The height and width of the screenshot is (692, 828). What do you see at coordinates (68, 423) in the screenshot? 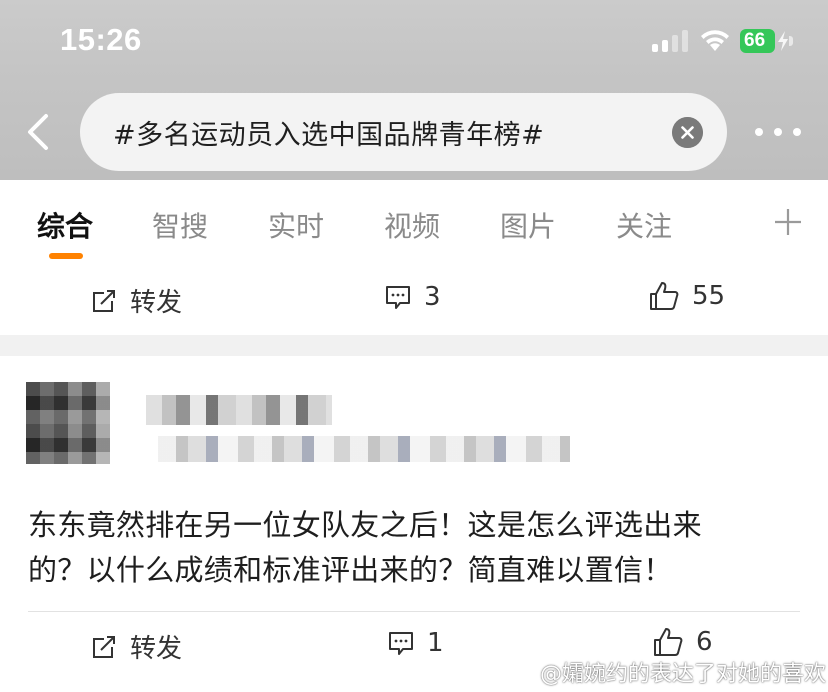
I see `avatar` at bounding box center [68, 423].